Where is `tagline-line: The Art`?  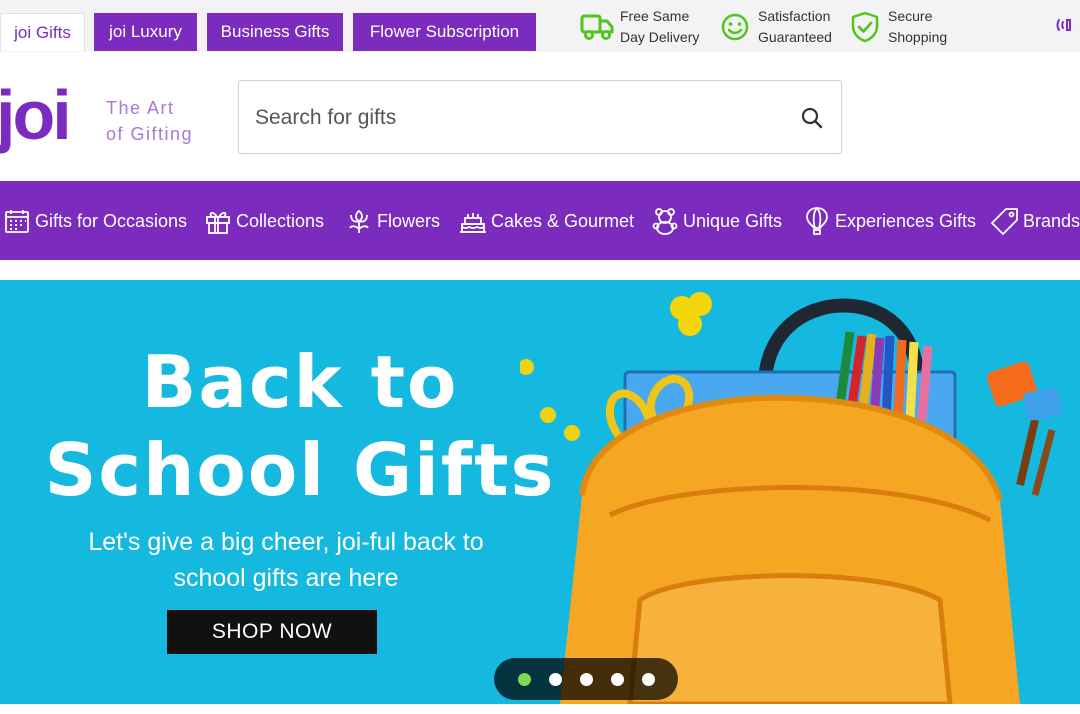 tagline-line: The Art is located at coordinates (140, 108).